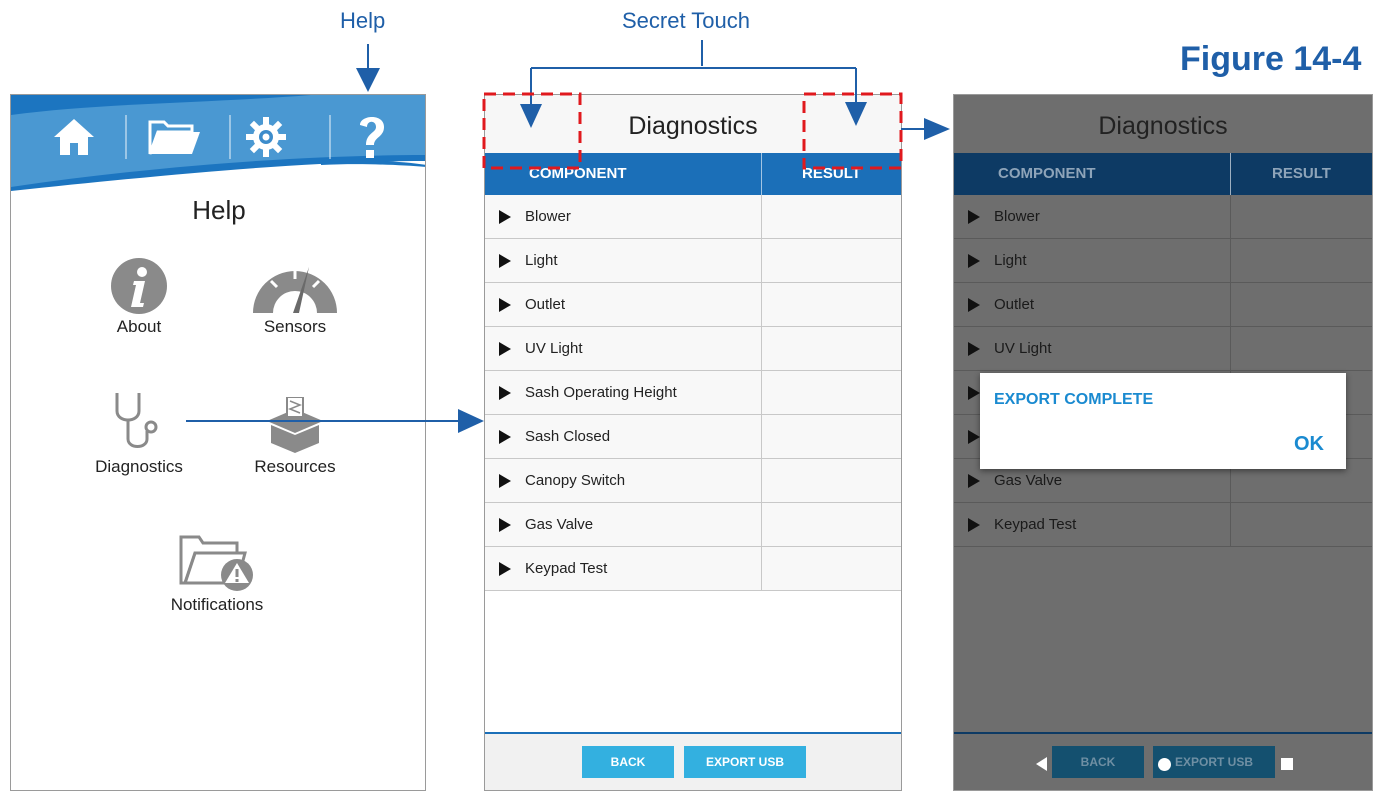 The image size is (1379, 792). What do you see at coordinates (139, 326) in the screenshot?
I see `about-label: About` at bounding box center [139, 326].